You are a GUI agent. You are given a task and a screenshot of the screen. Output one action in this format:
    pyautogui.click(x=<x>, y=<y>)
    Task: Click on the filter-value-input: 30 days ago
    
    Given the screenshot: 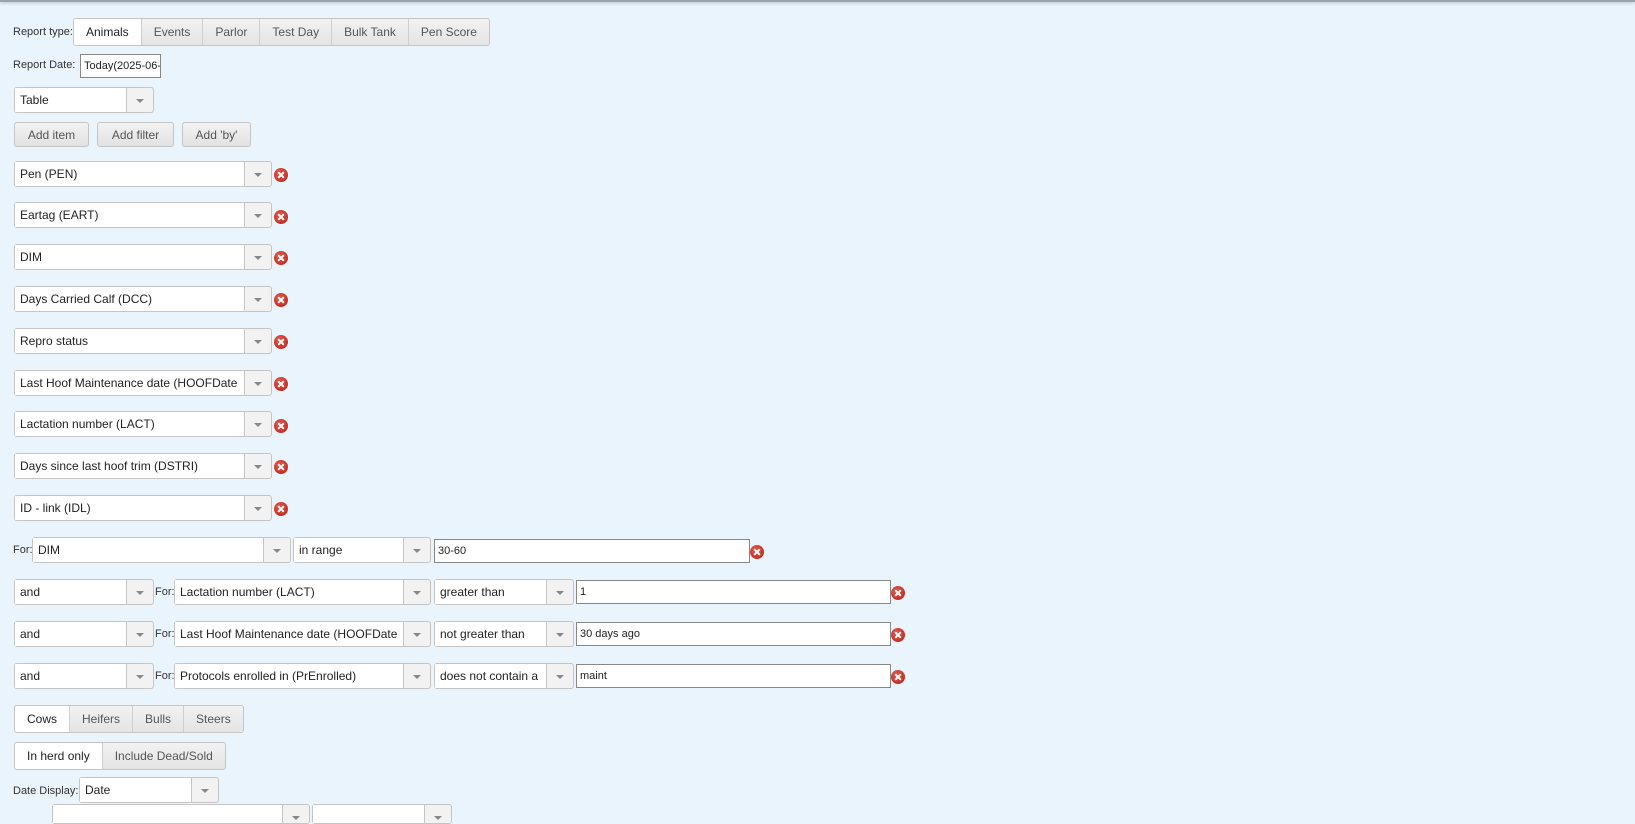 What is the action you would take?
    pyautogui.click(x=733, y=634)
    